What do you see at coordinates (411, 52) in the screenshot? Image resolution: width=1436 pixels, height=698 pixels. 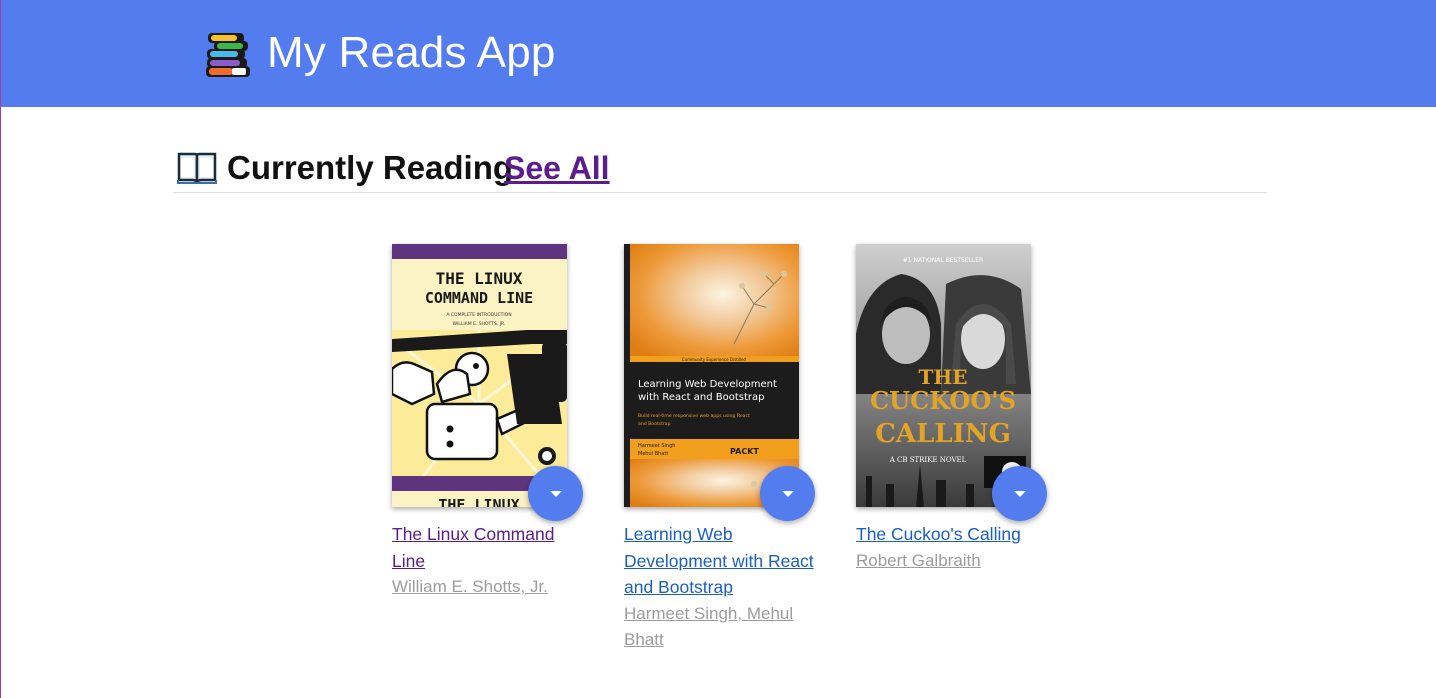 I see `app-title: My Reads App` at bounding box center [411, 52].